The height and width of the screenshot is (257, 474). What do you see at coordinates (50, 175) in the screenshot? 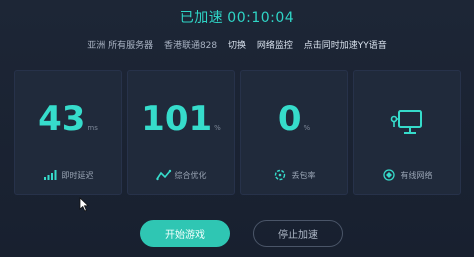
I see `signal-bars-icon` at bounding box center [50, 175].